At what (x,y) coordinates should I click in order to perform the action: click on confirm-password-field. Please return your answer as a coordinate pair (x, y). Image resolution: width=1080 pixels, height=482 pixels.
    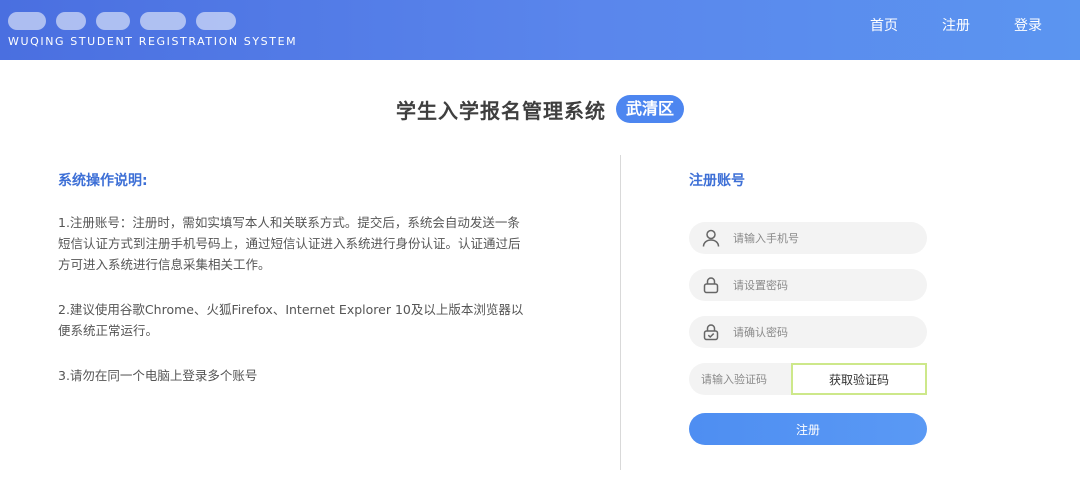
    Looking at the image, I should click on (808, 332).